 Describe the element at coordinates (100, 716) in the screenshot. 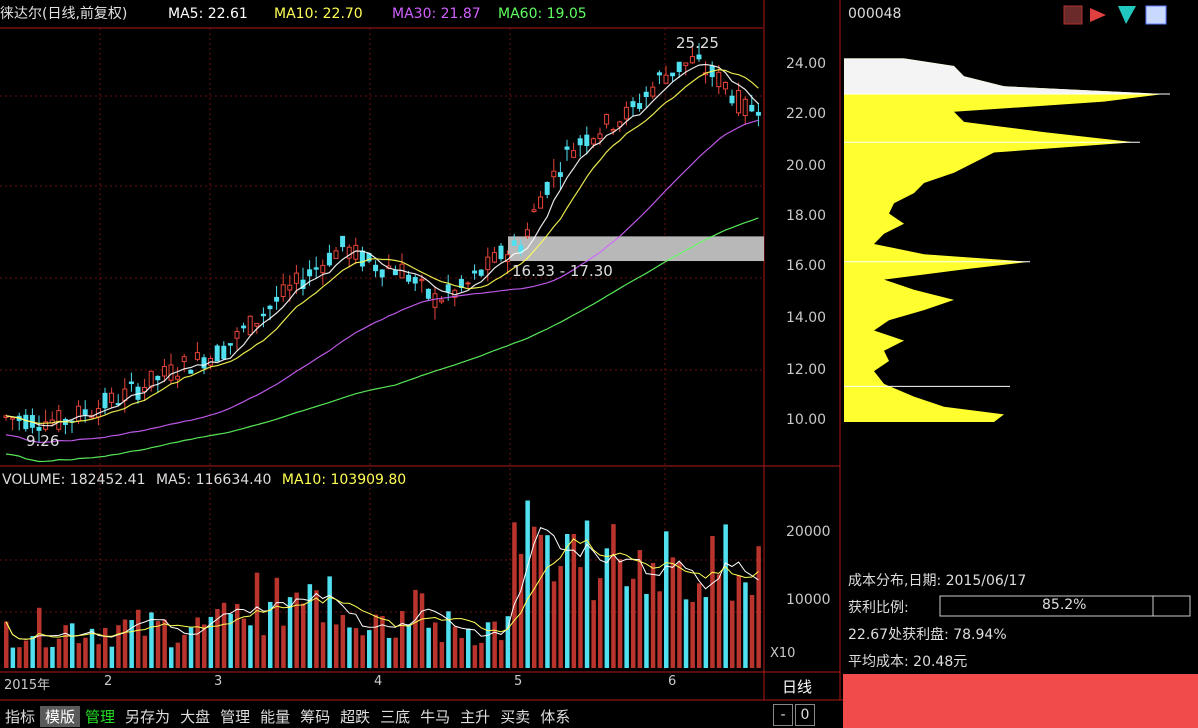

I see `tab-manage: 管理` at that location.